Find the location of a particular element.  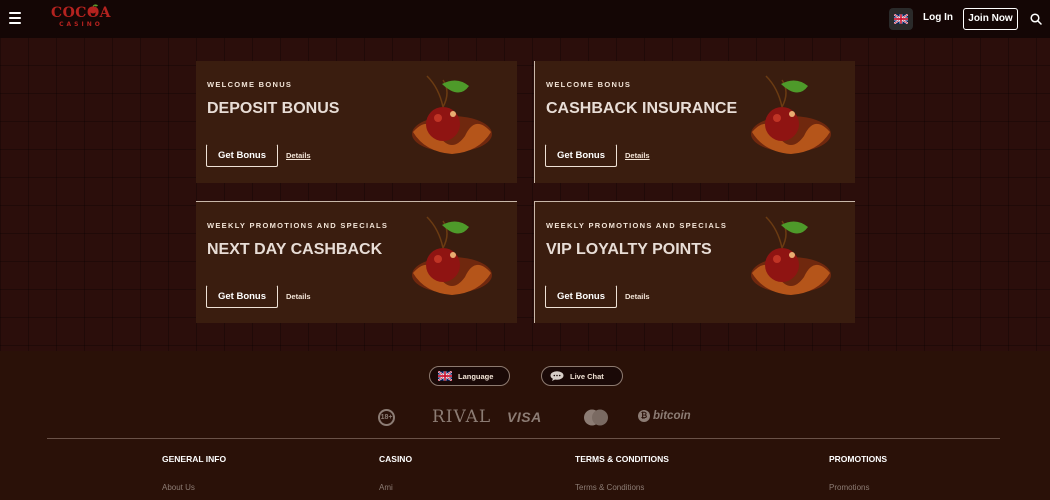

footer-col-heading: CASINO is located at coordinates (396, 459).